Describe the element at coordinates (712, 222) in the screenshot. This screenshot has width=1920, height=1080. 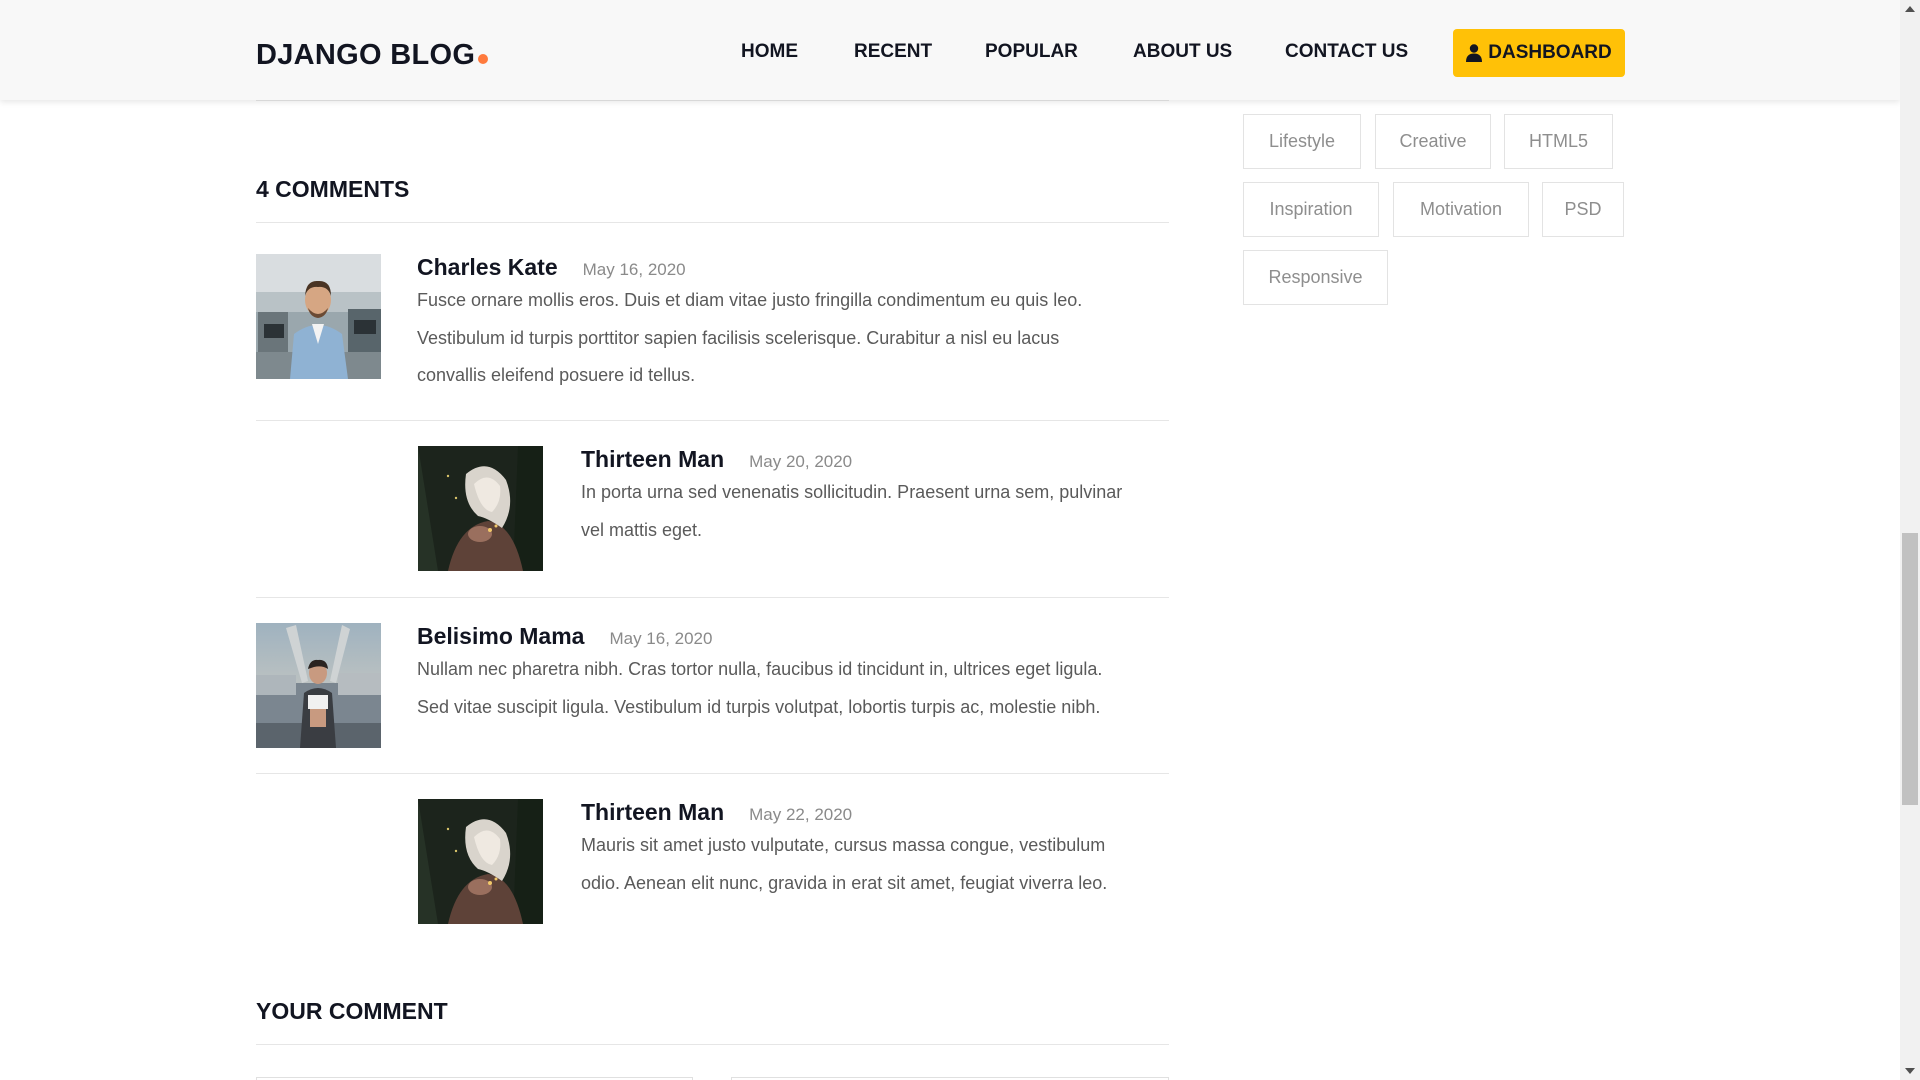
I see `comments-heading-divider` at that location.